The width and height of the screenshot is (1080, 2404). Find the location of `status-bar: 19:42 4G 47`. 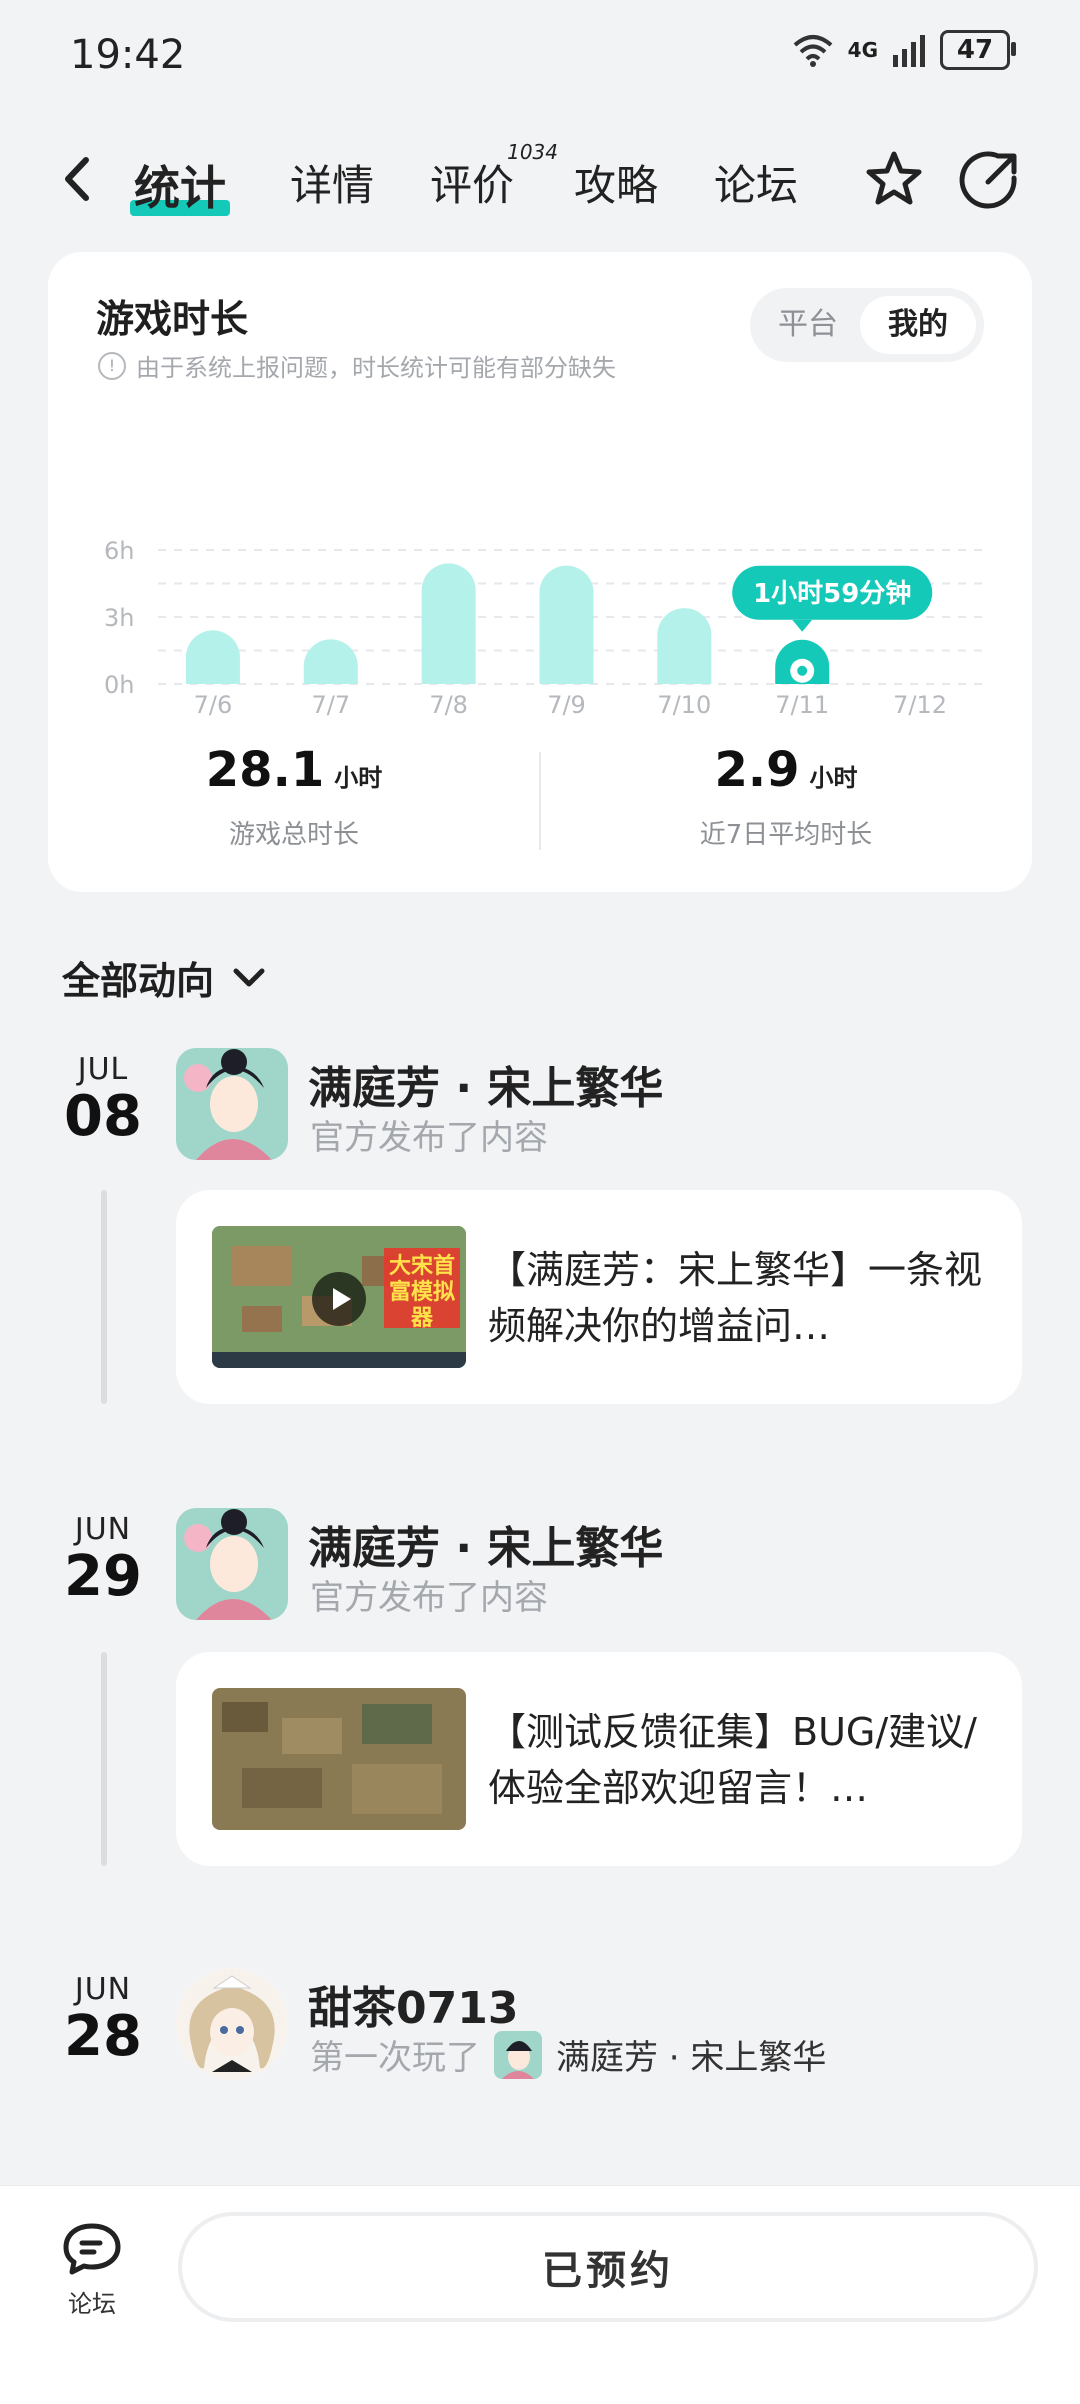

status-bar: 19:42 4G 47 is located at coordinates (540, 55).